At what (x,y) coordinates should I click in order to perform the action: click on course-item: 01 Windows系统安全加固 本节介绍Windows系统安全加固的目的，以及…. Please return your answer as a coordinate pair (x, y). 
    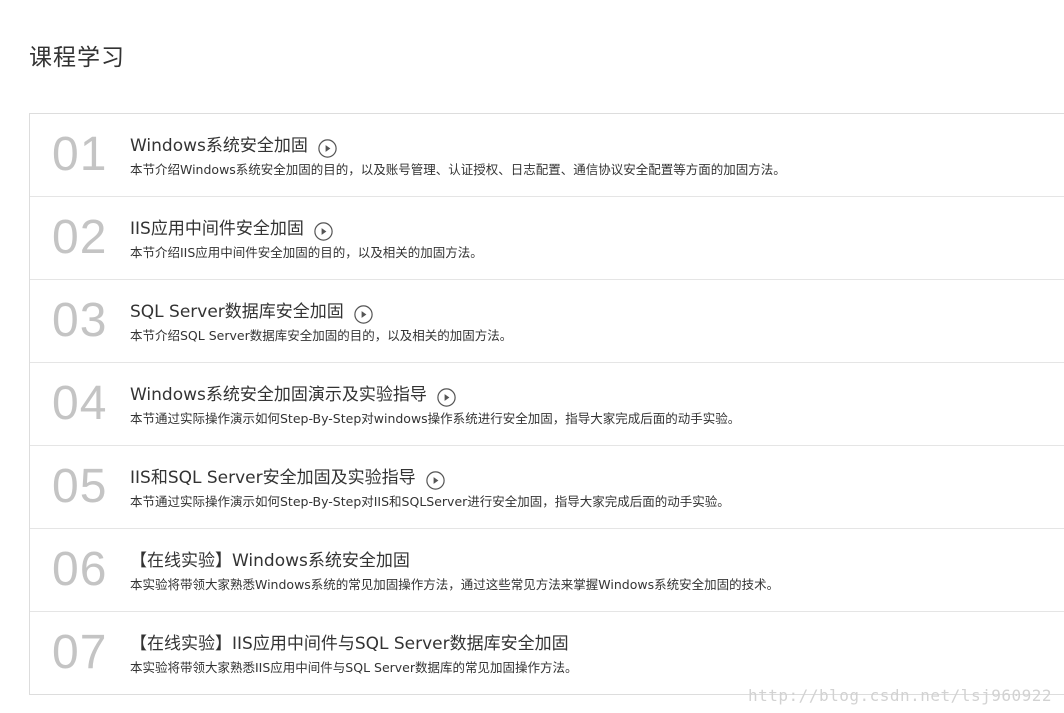
    Looking at the image, I should click on (547, 155).